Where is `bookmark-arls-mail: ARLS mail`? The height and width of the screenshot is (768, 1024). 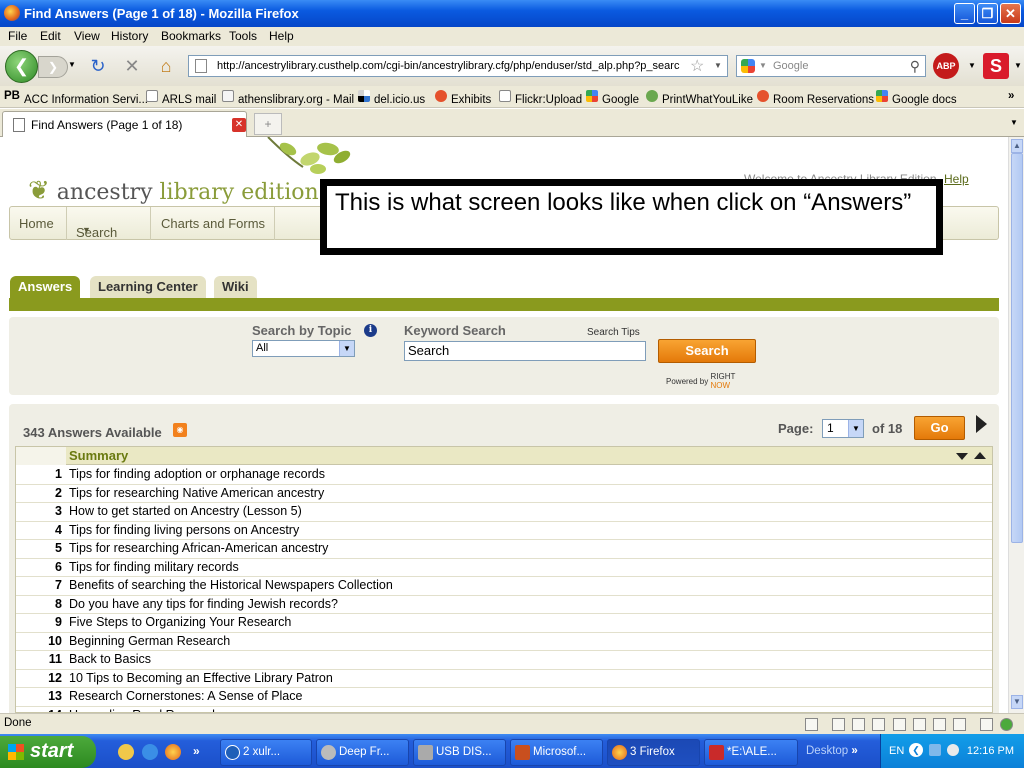 bookmark-arls-mail: ARLS mail is located at coordinates (181, 98).